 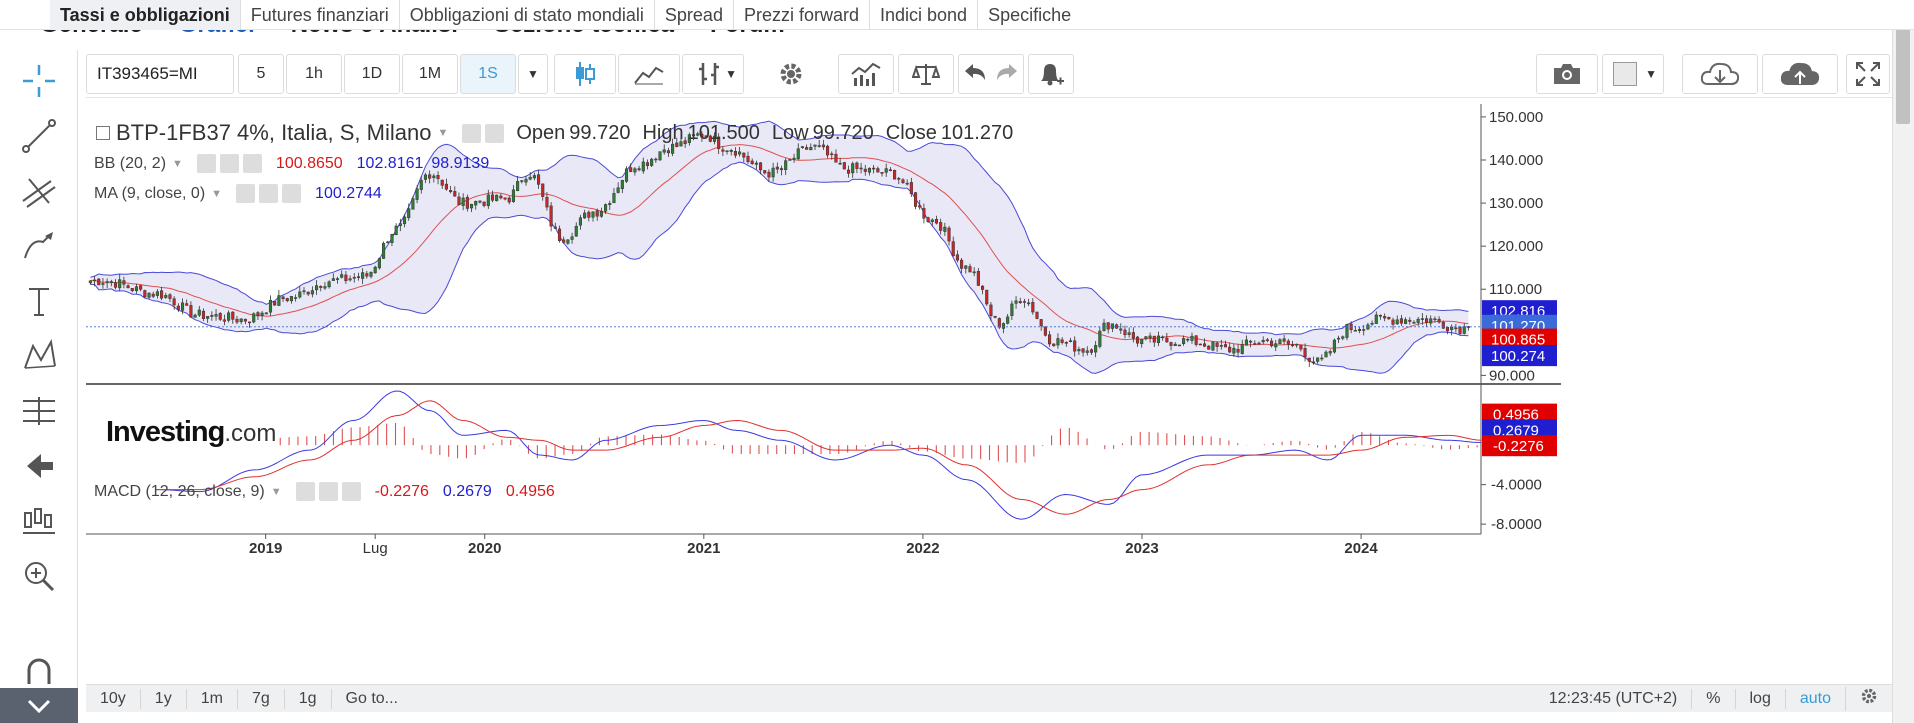 What do you see at coordinates (866, 74) in the screenshot?
I see `indicators-icon` at bounding box center [866, 74].